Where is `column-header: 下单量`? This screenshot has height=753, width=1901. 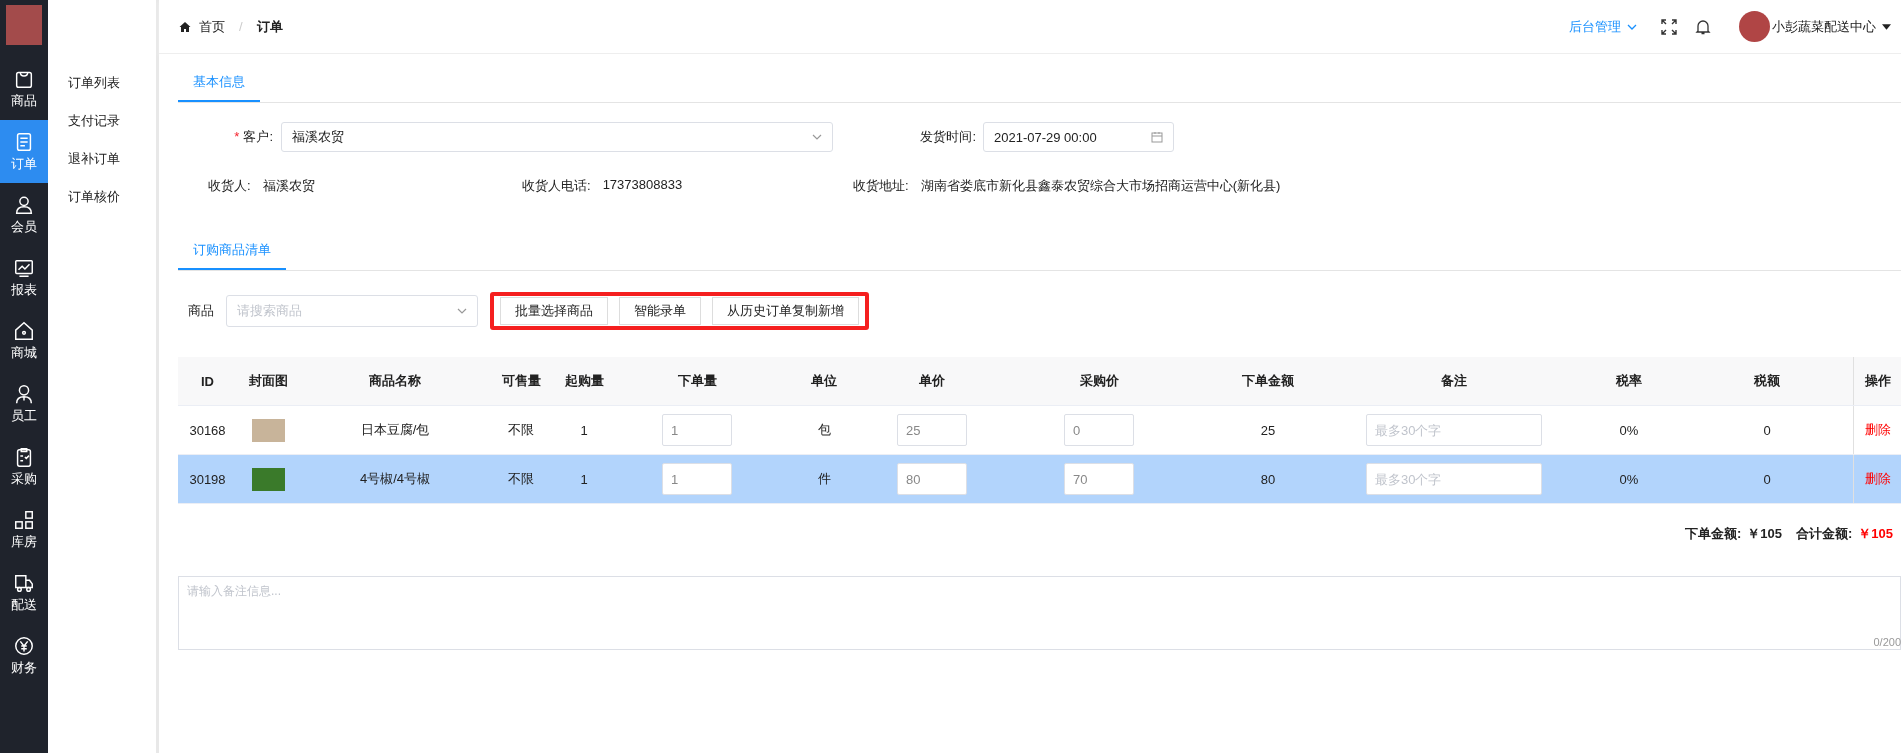 column-header: 下单量 is located at coordinates (697, 381).